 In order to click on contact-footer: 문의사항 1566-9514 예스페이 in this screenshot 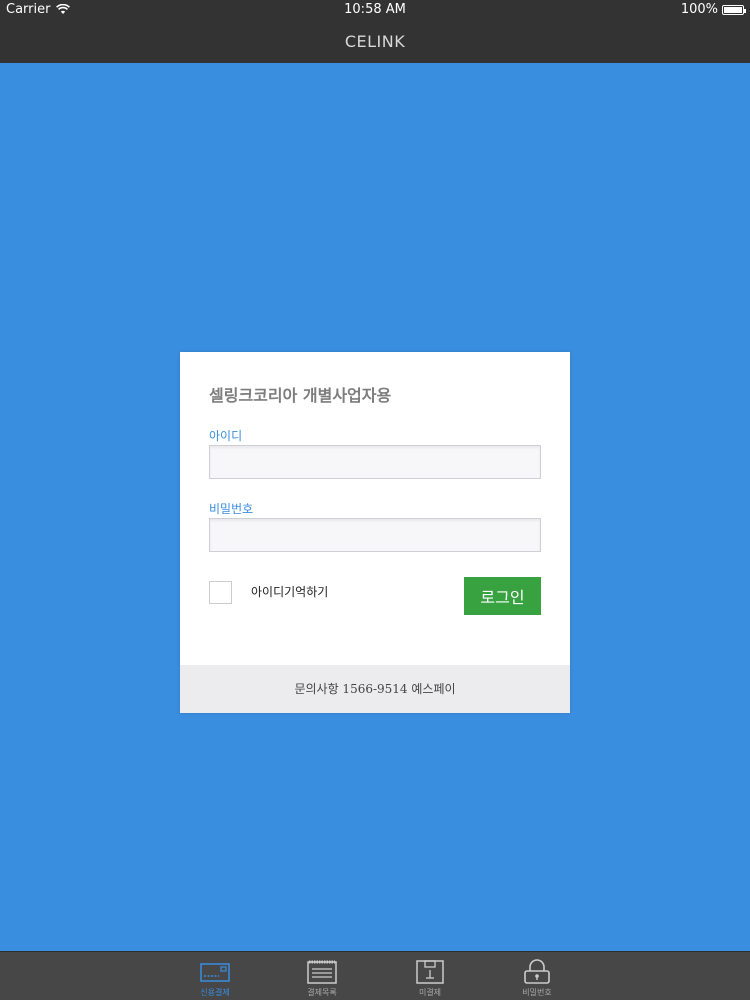, I will do `click(375, 689)`.